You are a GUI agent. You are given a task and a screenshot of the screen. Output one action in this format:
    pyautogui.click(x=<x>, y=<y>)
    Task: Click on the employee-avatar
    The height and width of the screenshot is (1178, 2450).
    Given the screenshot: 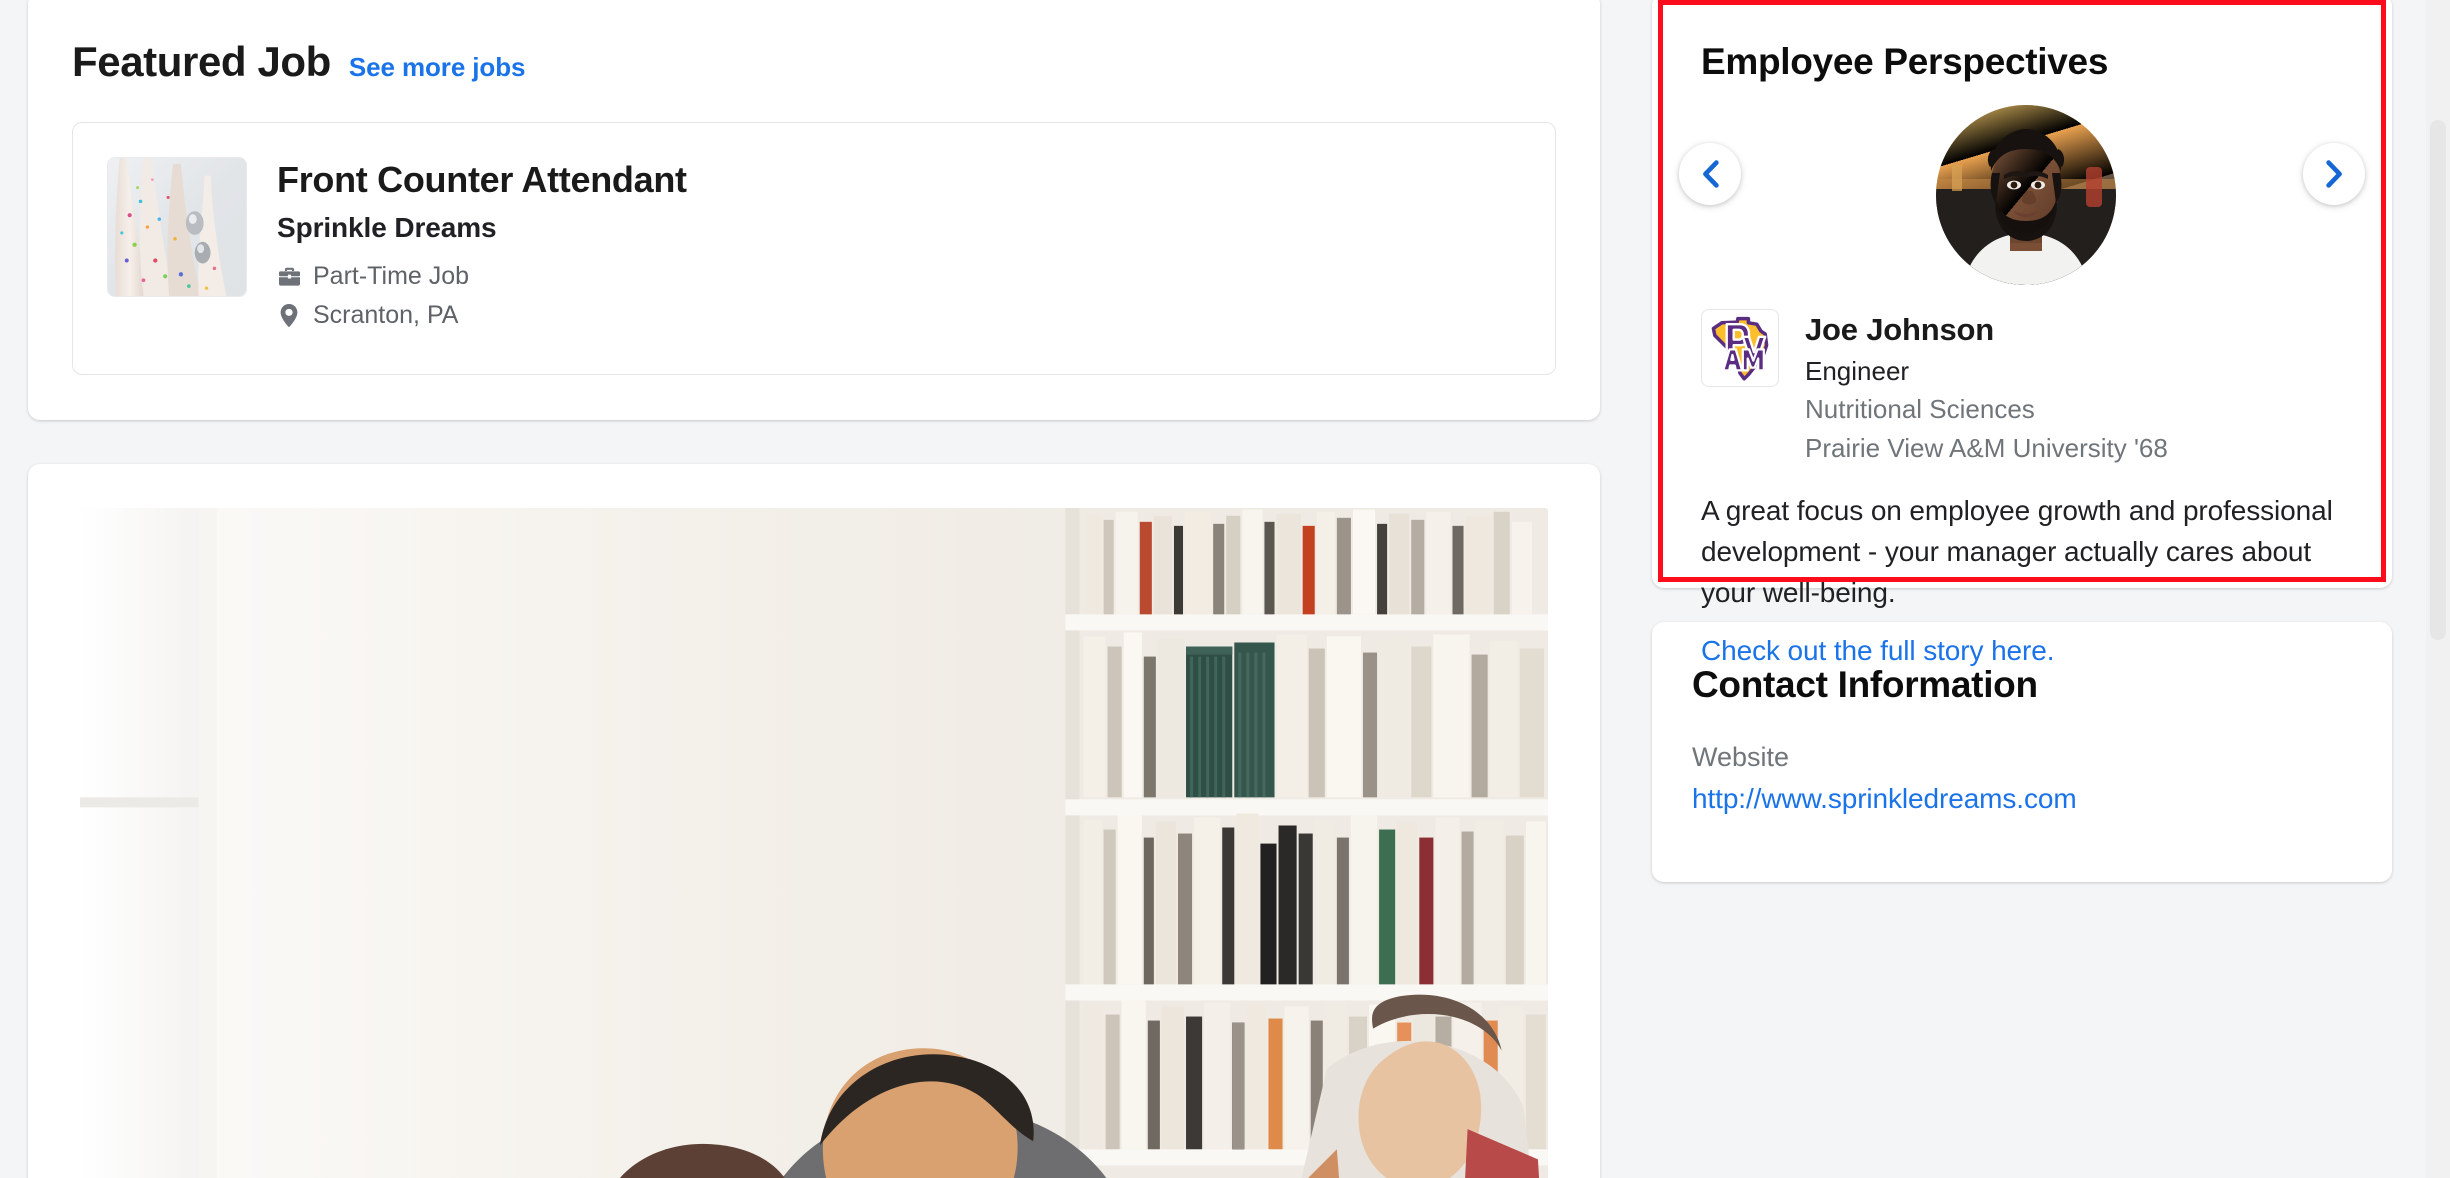 What is the action you would take?
    pyautogui.click(x=2026, y=195)
    